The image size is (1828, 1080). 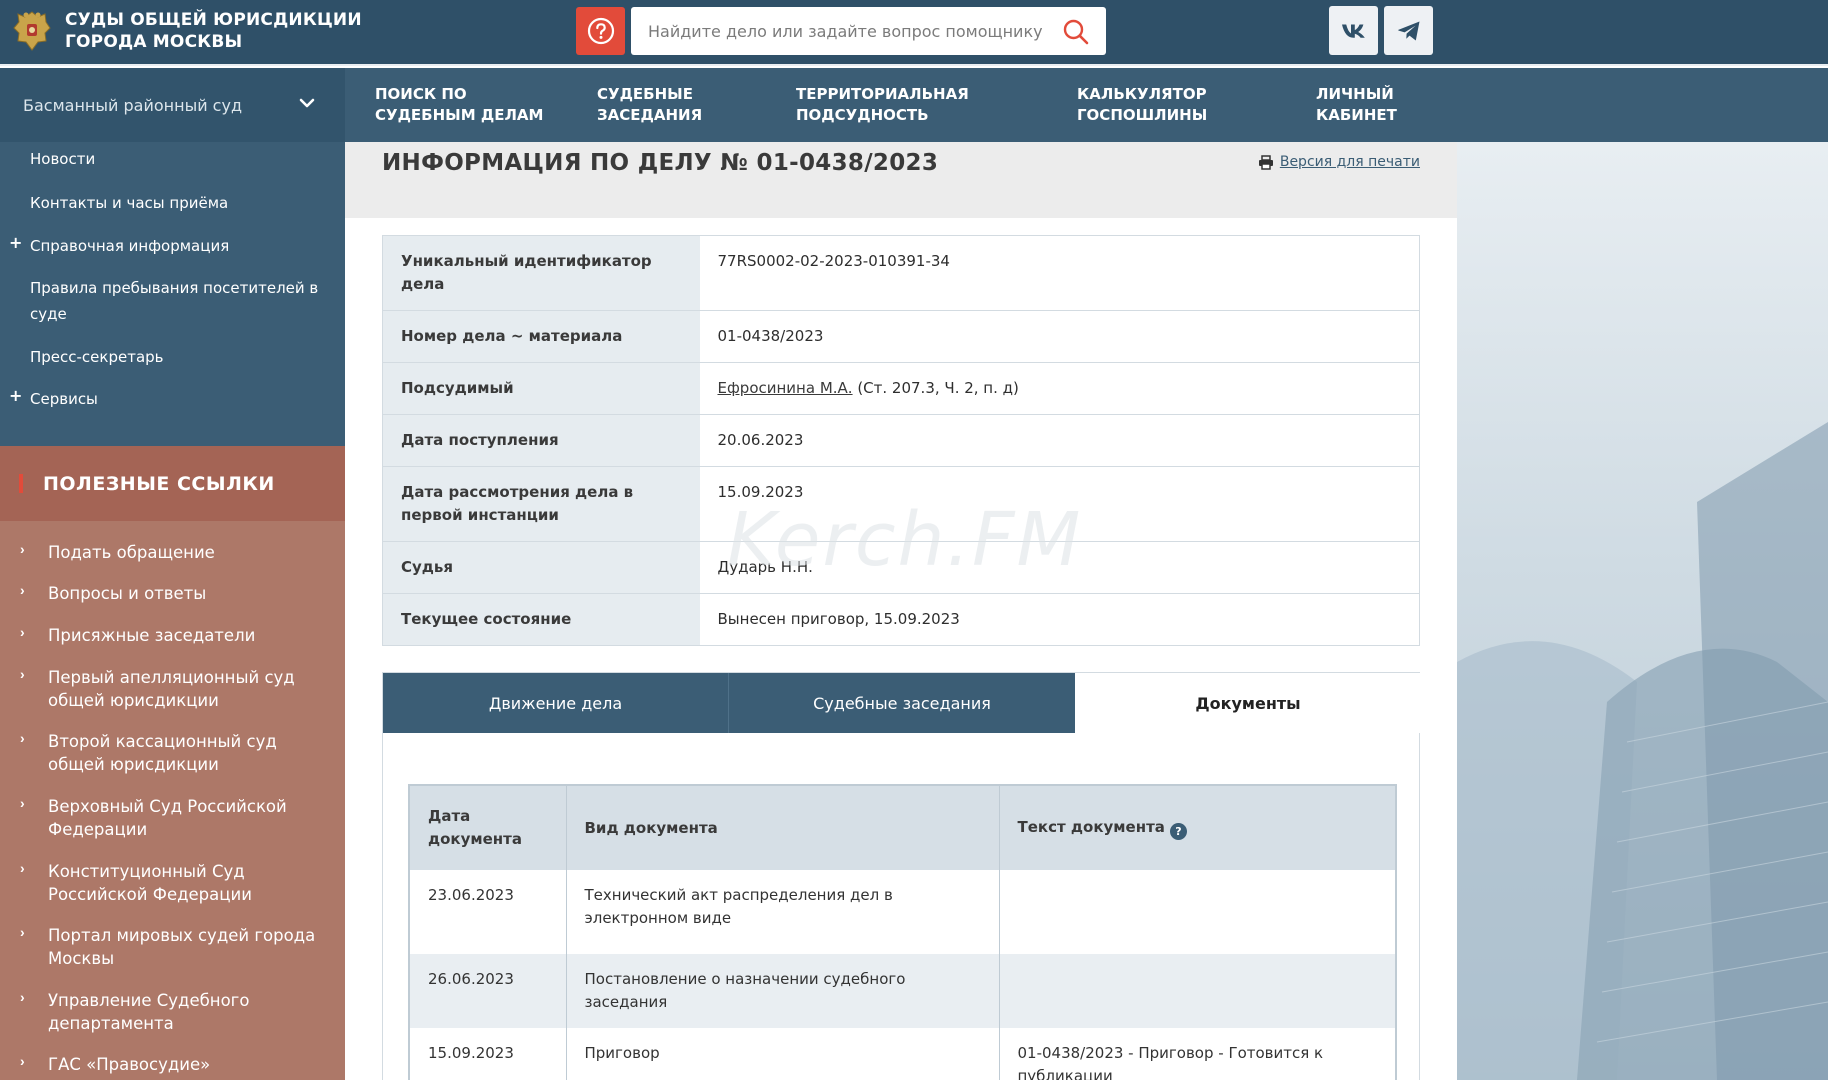 What do you see at coordinates (660, 163) in the screenshot?
I see `page-title: Информация по делу № 01-0438/2023` at bounding box center [660, 163].